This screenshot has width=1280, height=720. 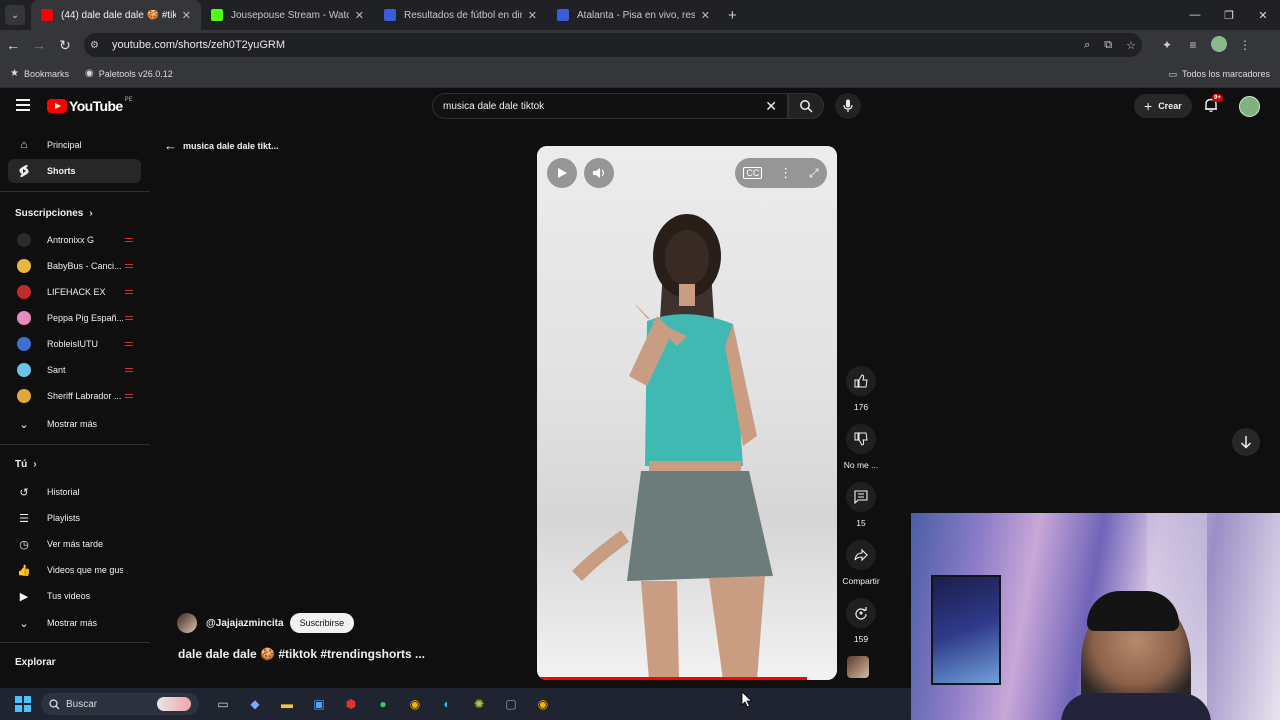 I want to click on browser-tab: Atalanta - Pisa en vivo, resultad ✕, so click(x=633, y=15).